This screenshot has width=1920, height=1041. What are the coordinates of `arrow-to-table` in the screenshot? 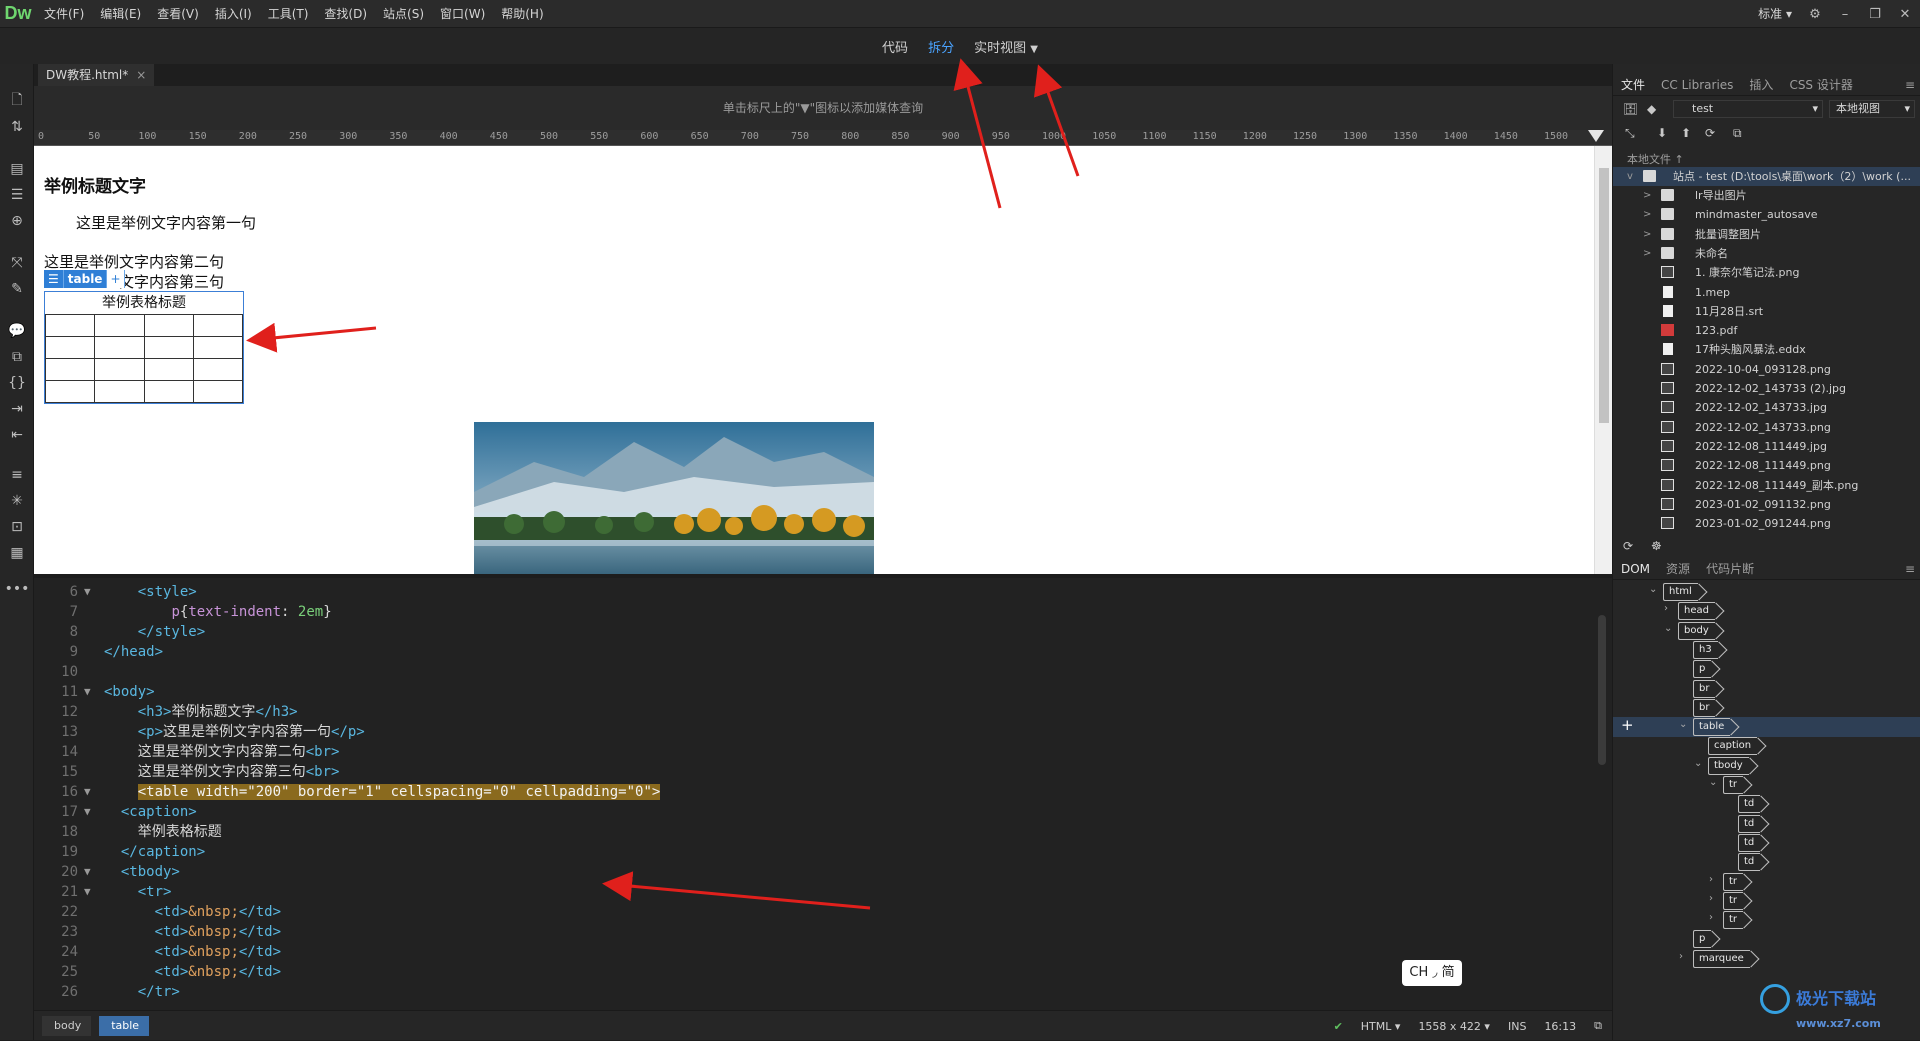 It's located at (311, 337).